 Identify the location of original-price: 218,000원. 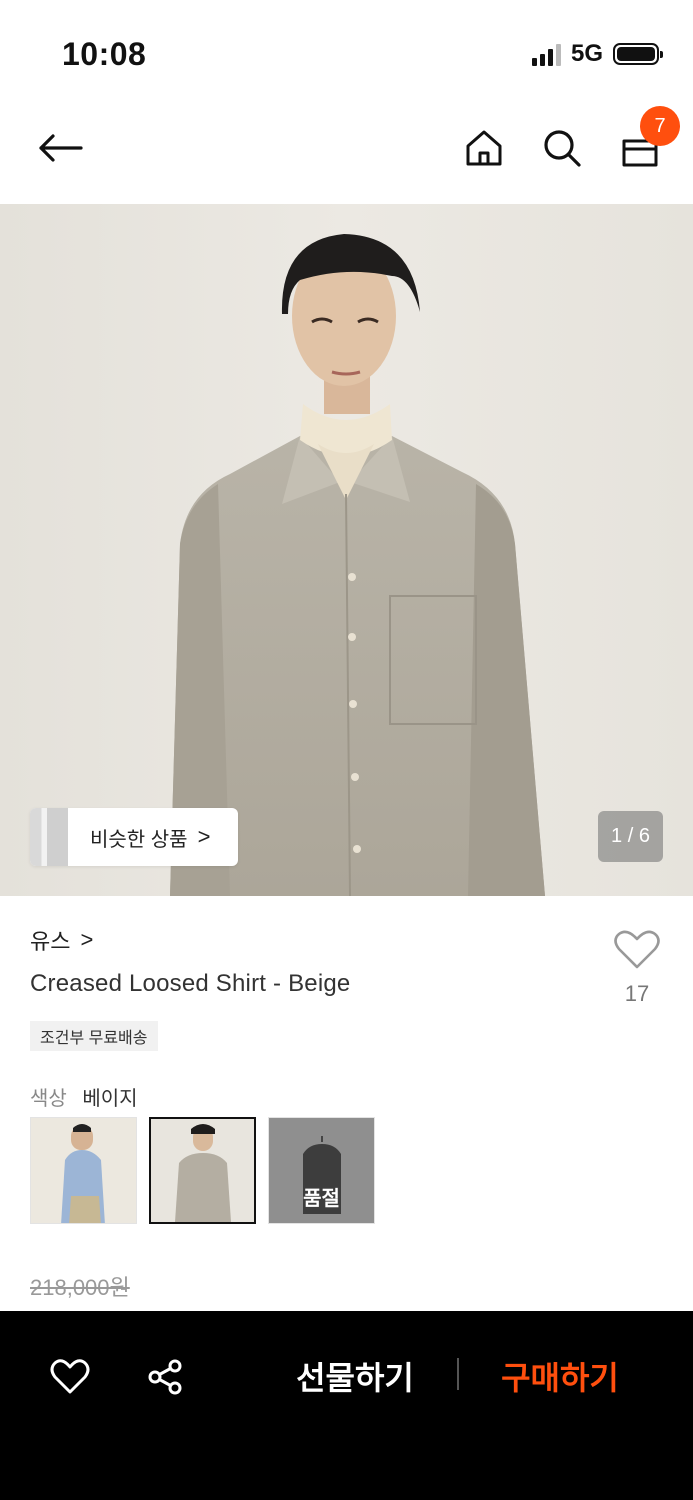
(80, 1287).